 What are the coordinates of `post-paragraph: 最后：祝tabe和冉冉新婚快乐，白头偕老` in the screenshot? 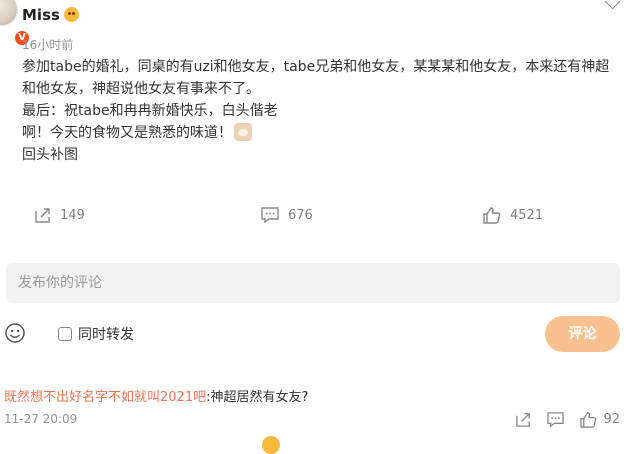 It's located at (150, 111).